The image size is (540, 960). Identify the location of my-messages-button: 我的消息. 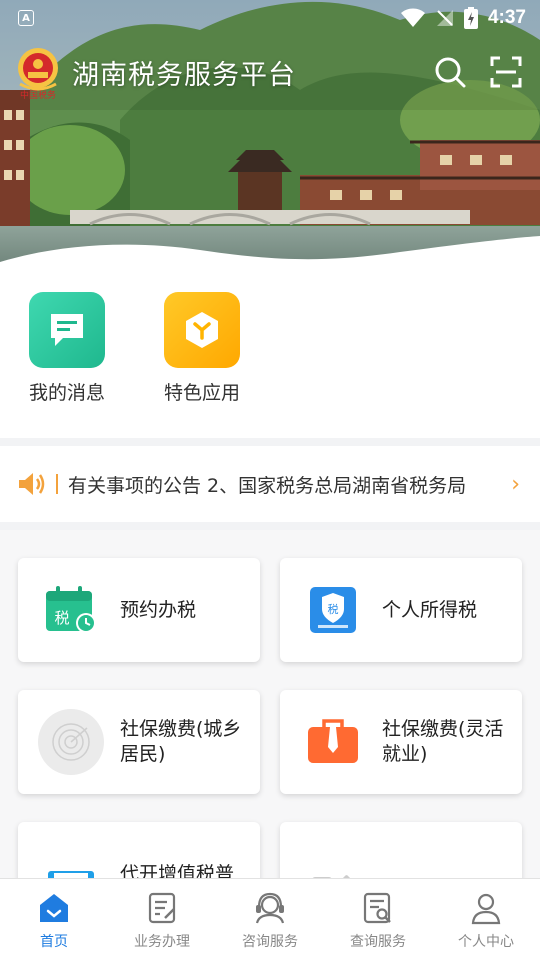
(67, 348).